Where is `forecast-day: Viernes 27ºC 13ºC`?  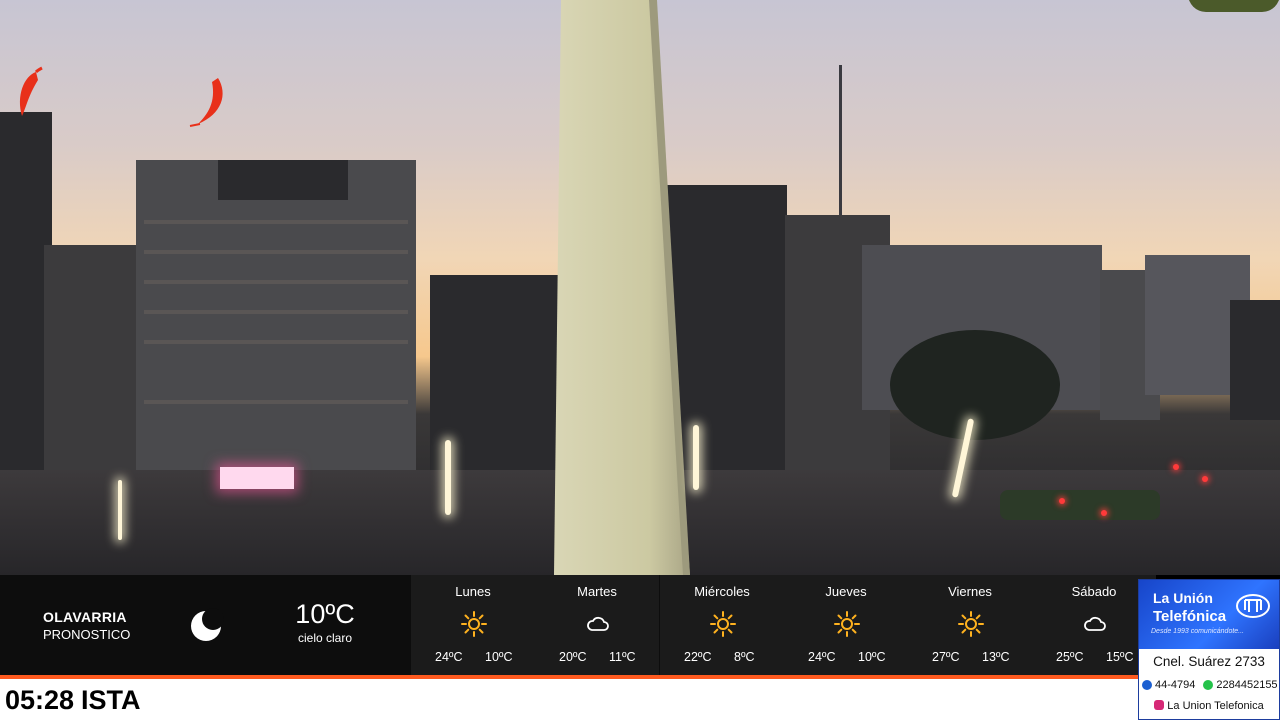
forecast-day: Viernes 27ºC 13ºC is located at coordinates (970, 625).